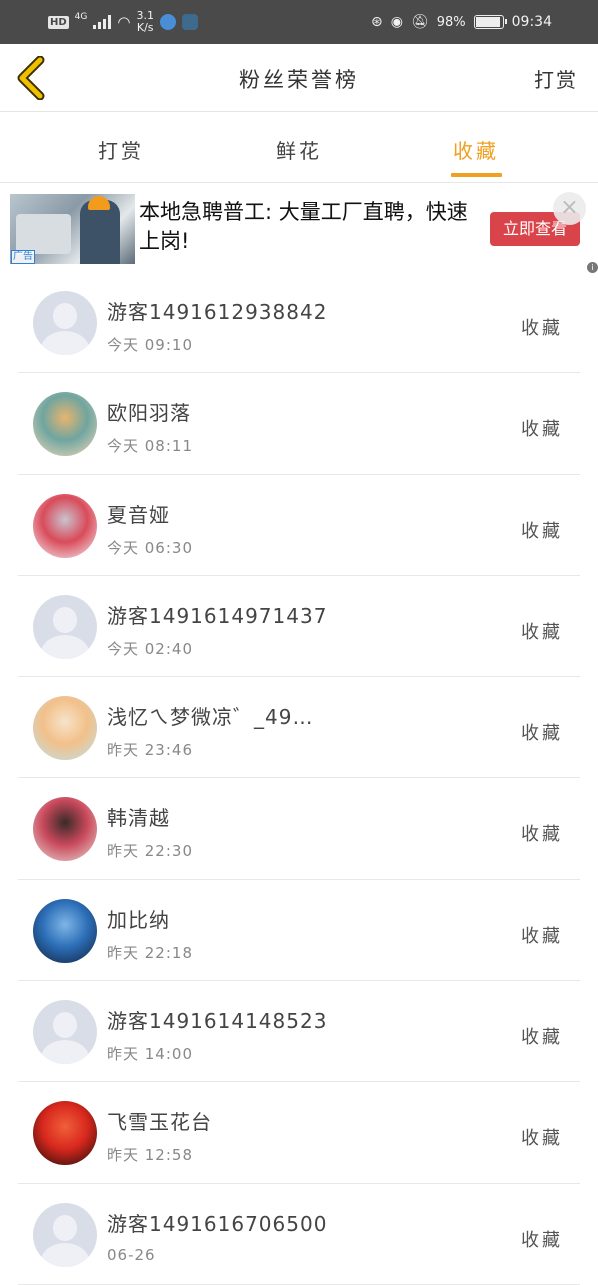  Describe the element at coordinates (138, 514) in the screenshot. I see `fan-name: 夏音娅` at that location.